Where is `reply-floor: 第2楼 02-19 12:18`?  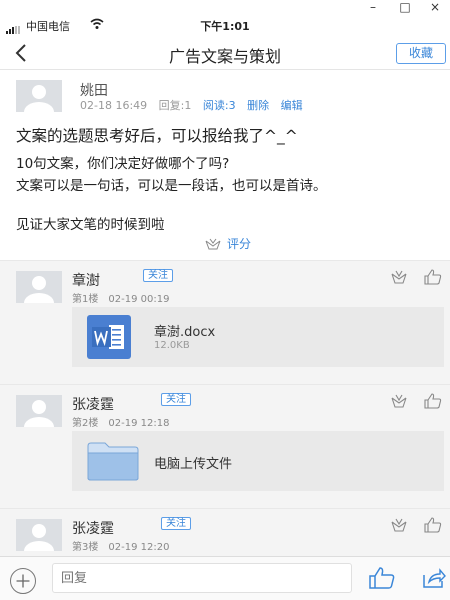
reply-floor: 第2楼 02-19 12:18 is located at coordinates (120, 421).